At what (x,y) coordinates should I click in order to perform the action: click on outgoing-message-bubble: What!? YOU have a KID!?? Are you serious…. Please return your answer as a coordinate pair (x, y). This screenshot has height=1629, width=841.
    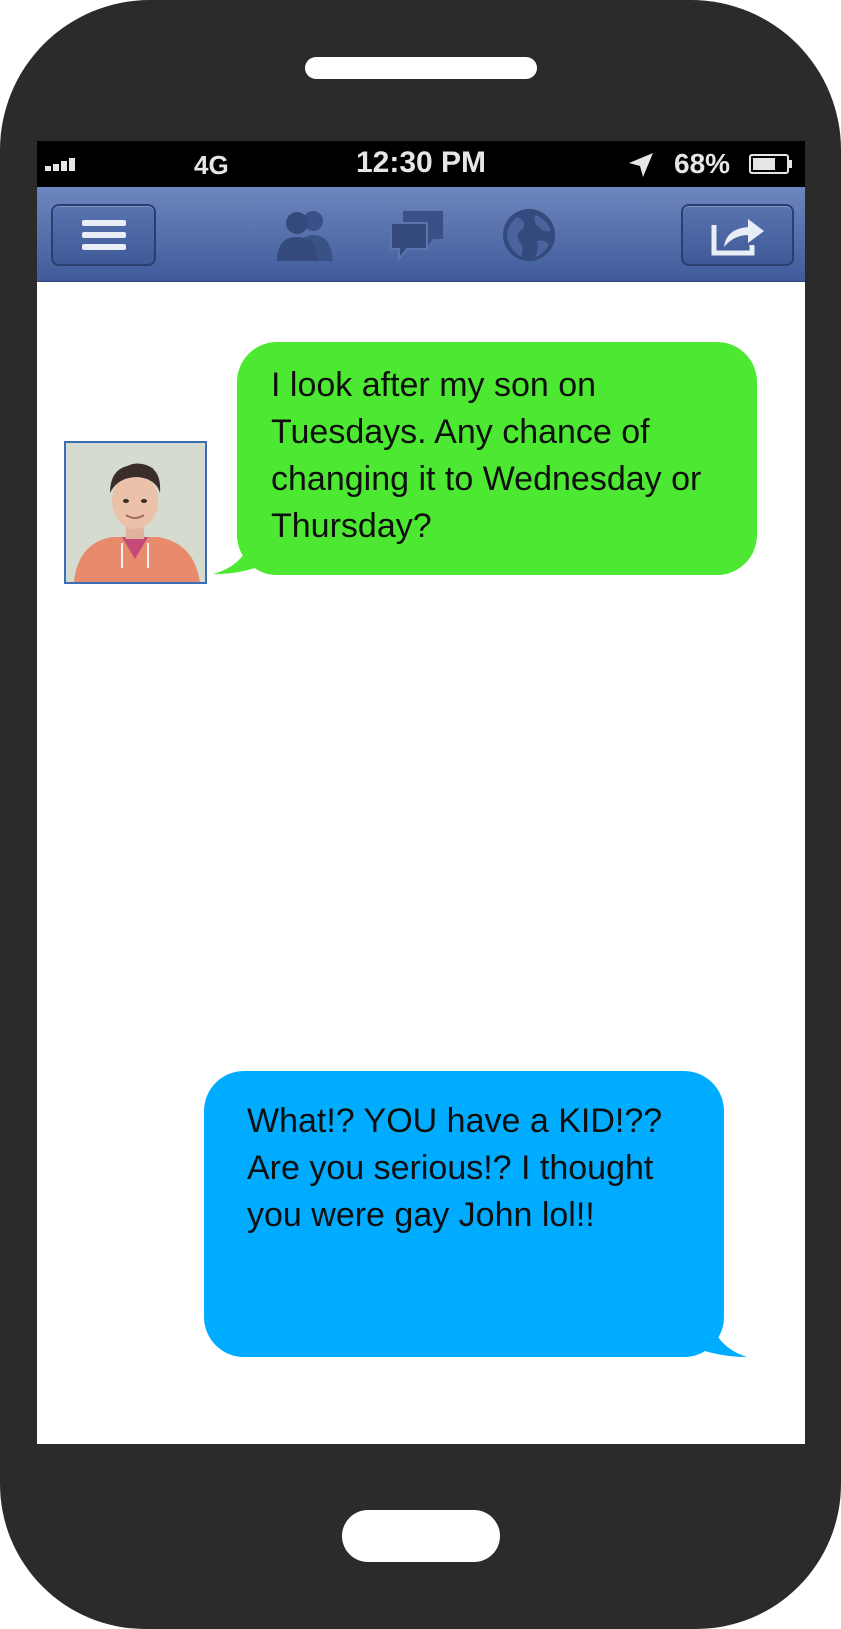
    Looking at the image, I should click on (464, 1214).